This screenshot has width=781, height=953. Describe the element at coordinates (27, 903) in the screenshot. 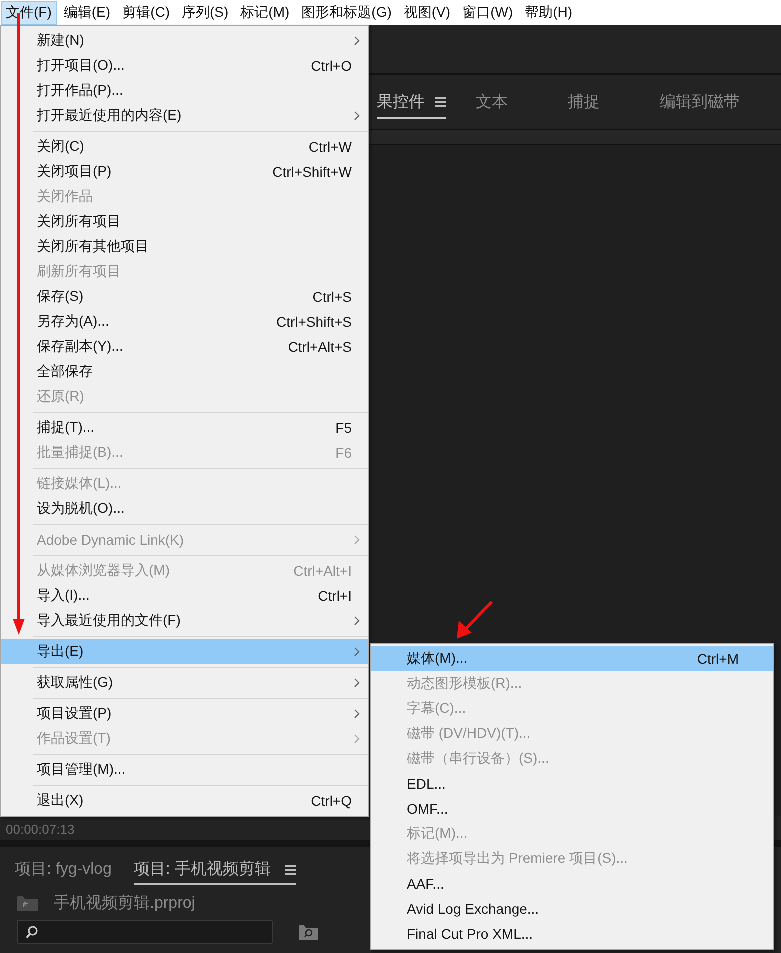

I see `folder-icon` at that location.